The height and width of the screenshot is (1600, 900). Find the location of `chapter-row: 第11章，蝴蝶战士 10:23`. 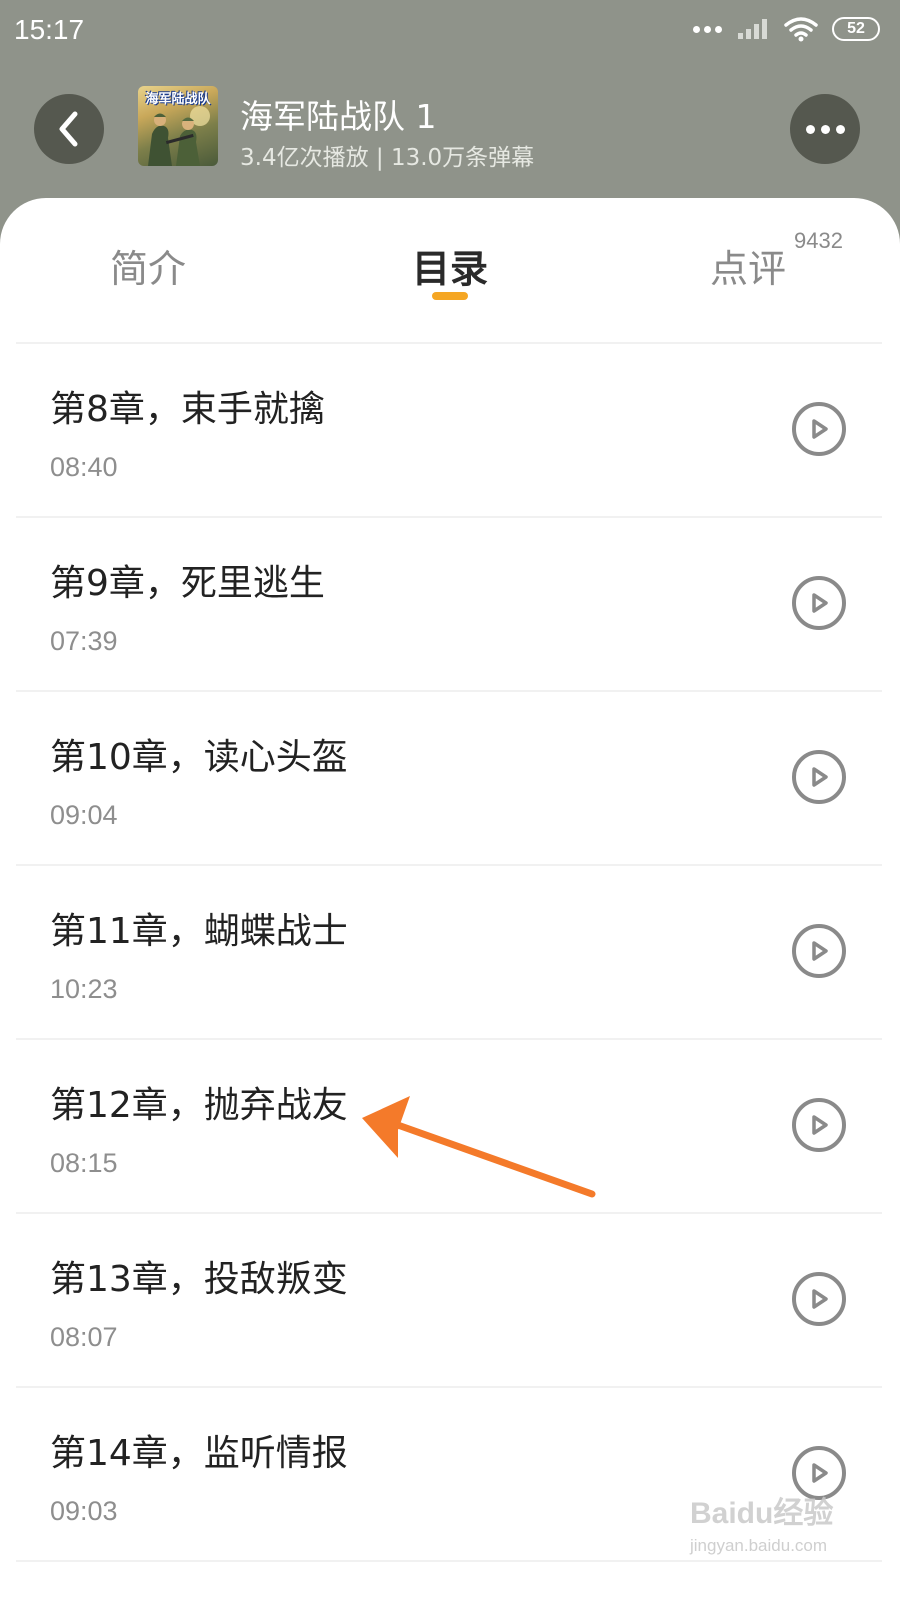

chapter-row: 第11章，蝴蝶战士 10:23 is located at coordinates (449, 953).